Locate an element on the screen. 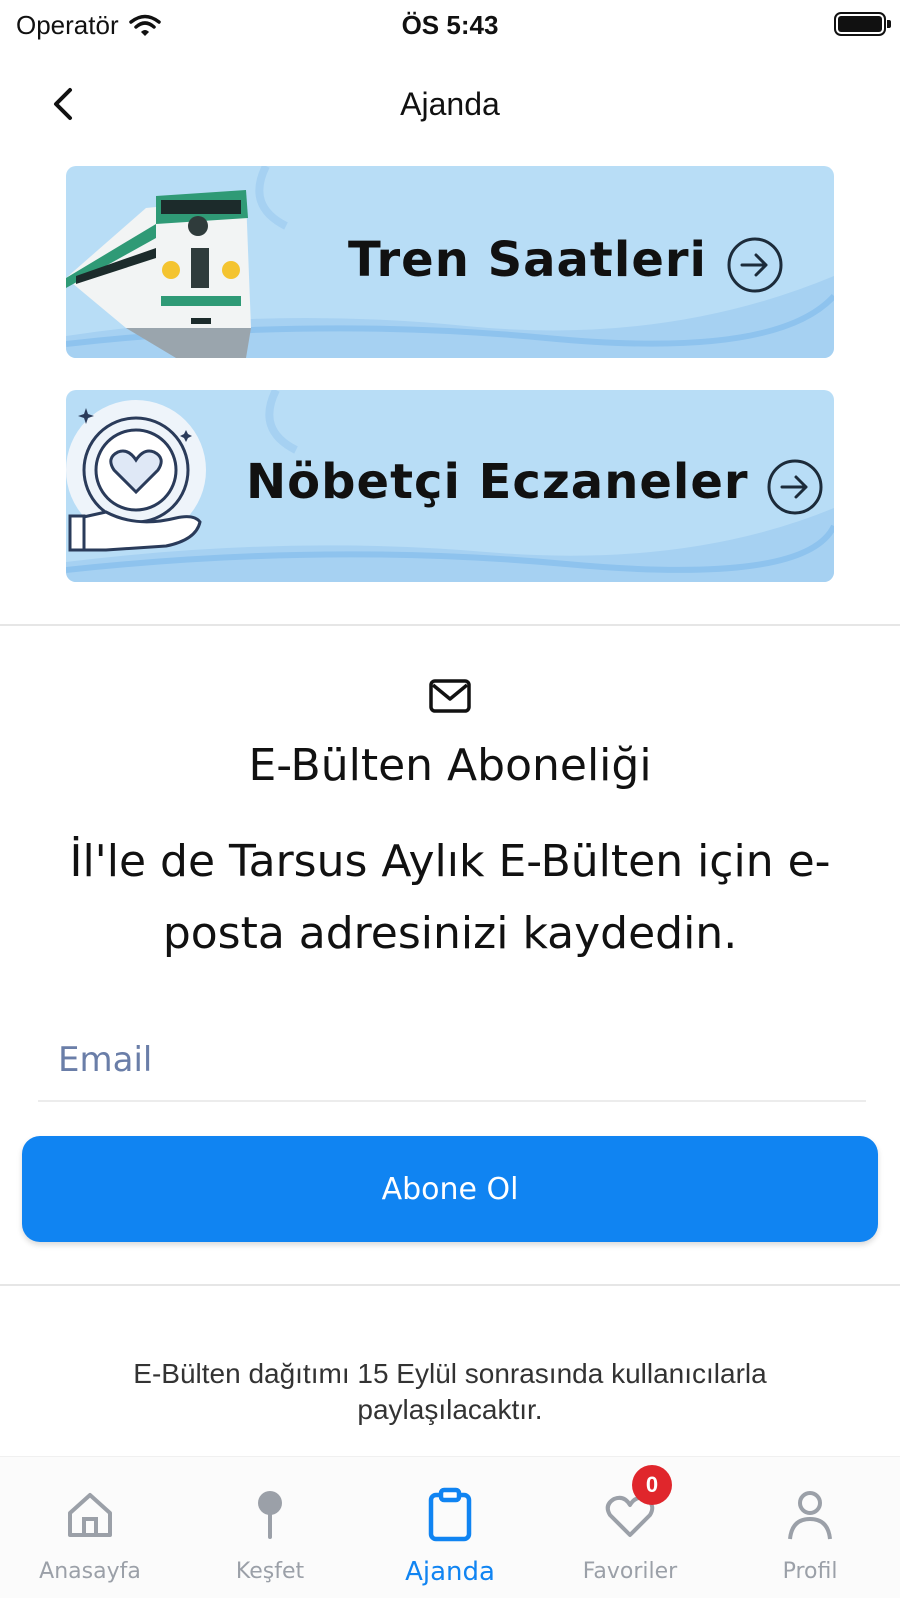 The image size is (900, 1598). tab-label: Ajanda is located at coordinates (450, 1572).